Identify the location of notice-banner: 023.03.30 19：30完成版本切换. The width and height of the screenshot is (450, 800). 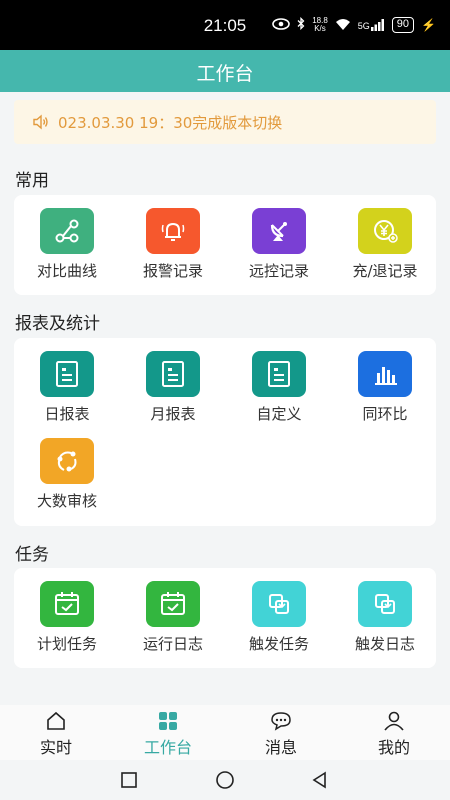
(225, 122).